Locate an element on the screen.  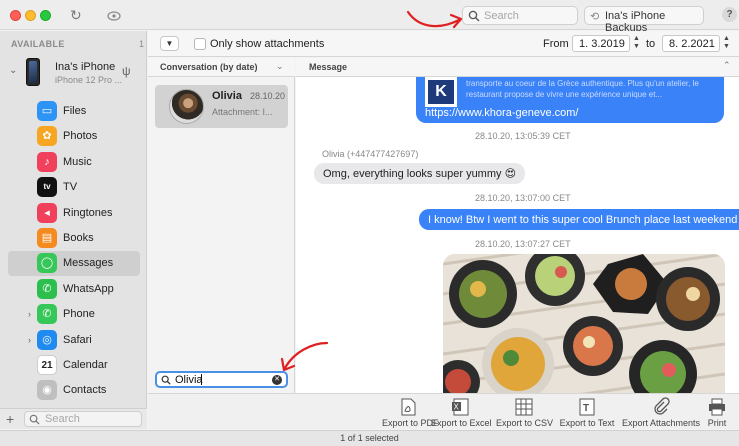
usb-icon: ψ is located at coordinates (126, 71).